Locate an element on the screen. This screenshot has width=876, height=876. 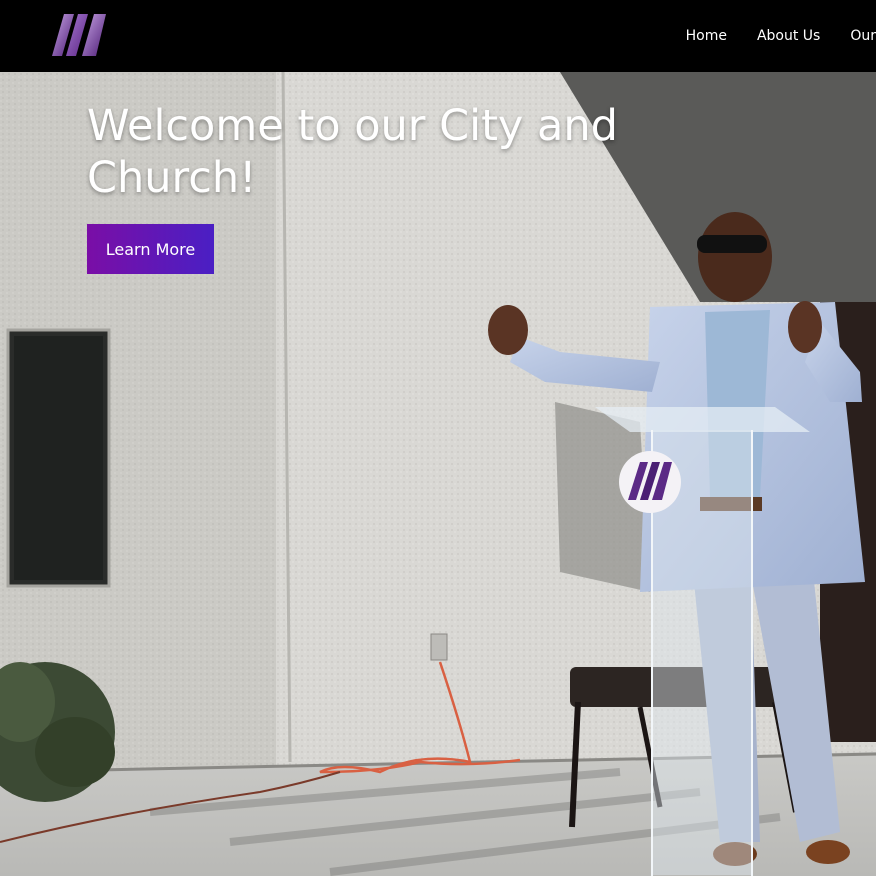
nav-our: Our is located at coordinates (863, 36).